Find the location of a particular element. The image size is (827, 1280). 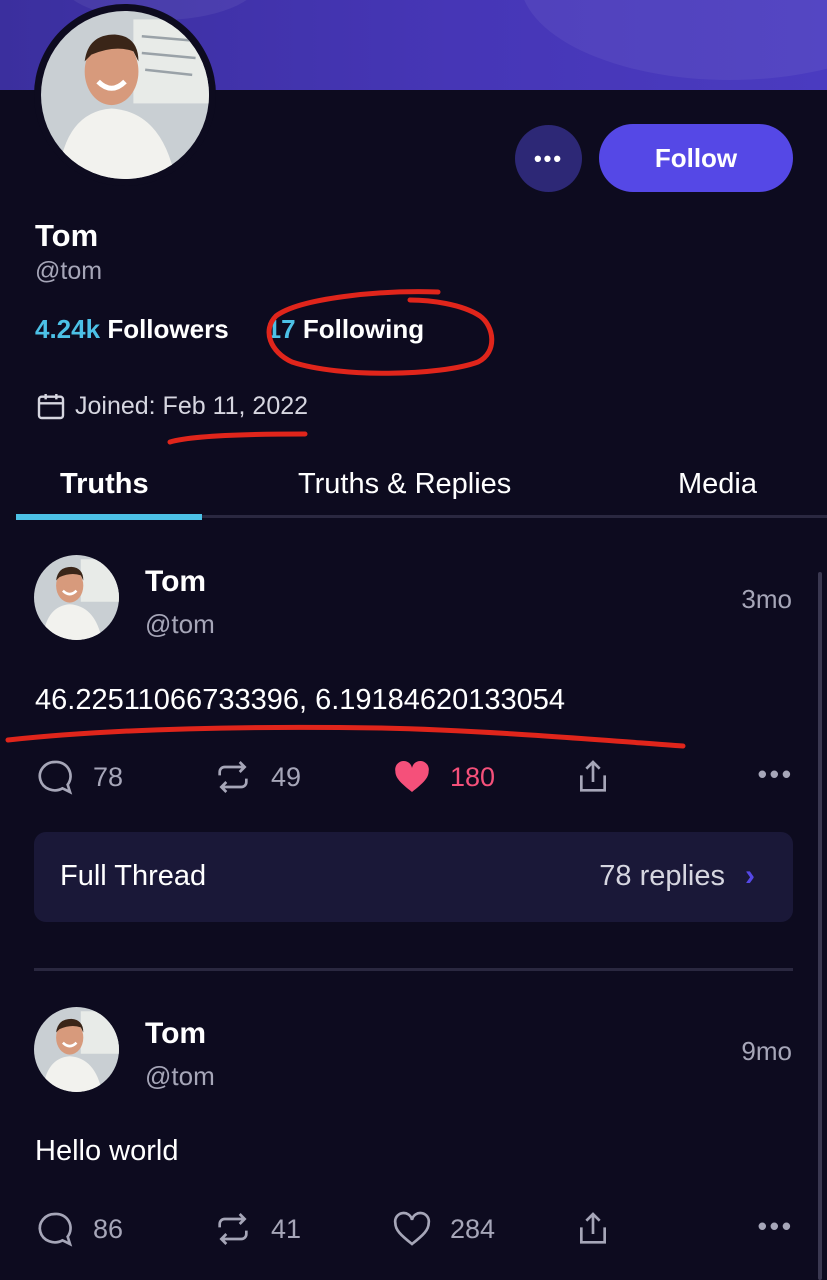

chevron-right-icon: › is located at coordinates (750, 875).